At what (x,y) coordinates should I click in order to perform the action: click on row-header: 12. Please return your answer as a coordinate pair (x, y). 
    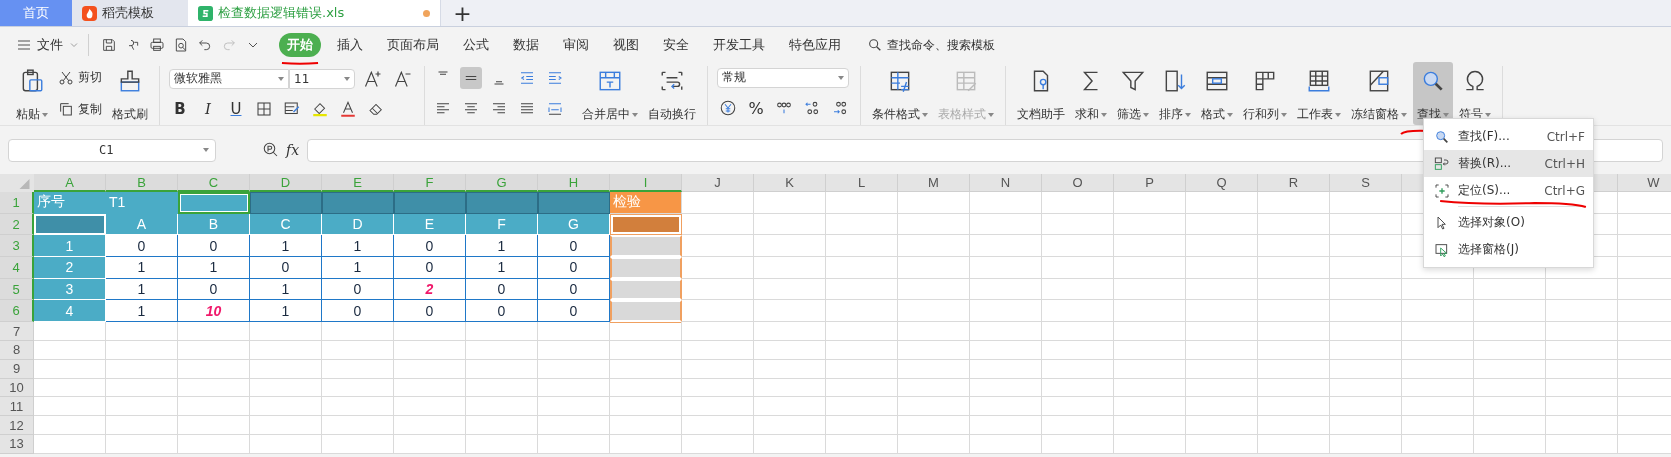
    Looking at the image, I should click on (17, 425).